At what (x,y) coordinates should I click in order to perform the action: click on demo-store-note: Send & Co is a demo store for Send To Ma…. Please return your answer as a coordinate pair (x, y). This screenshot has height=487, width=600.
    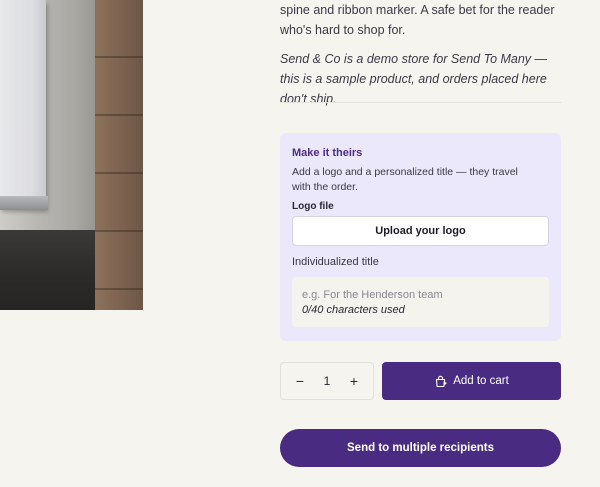
    Looking at the image, I should click on (414, 79).